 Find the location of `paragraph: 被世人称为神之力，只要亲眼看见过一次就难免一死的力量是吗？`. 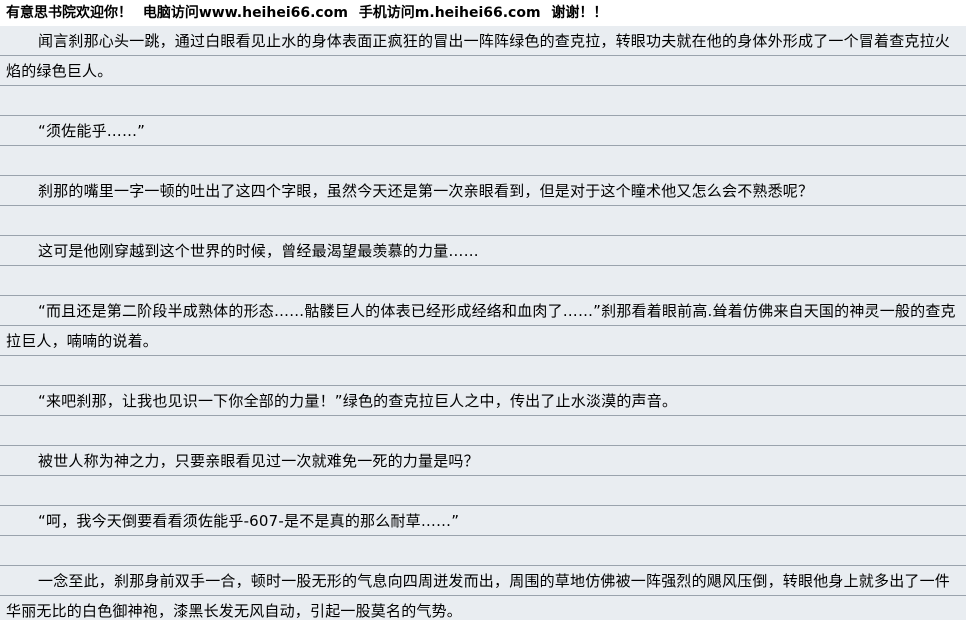

paragraph: 被世人称为神之力，只要亲眼看见过一次就难免一死的力量是吗？ is located at coordinates (258, 461).